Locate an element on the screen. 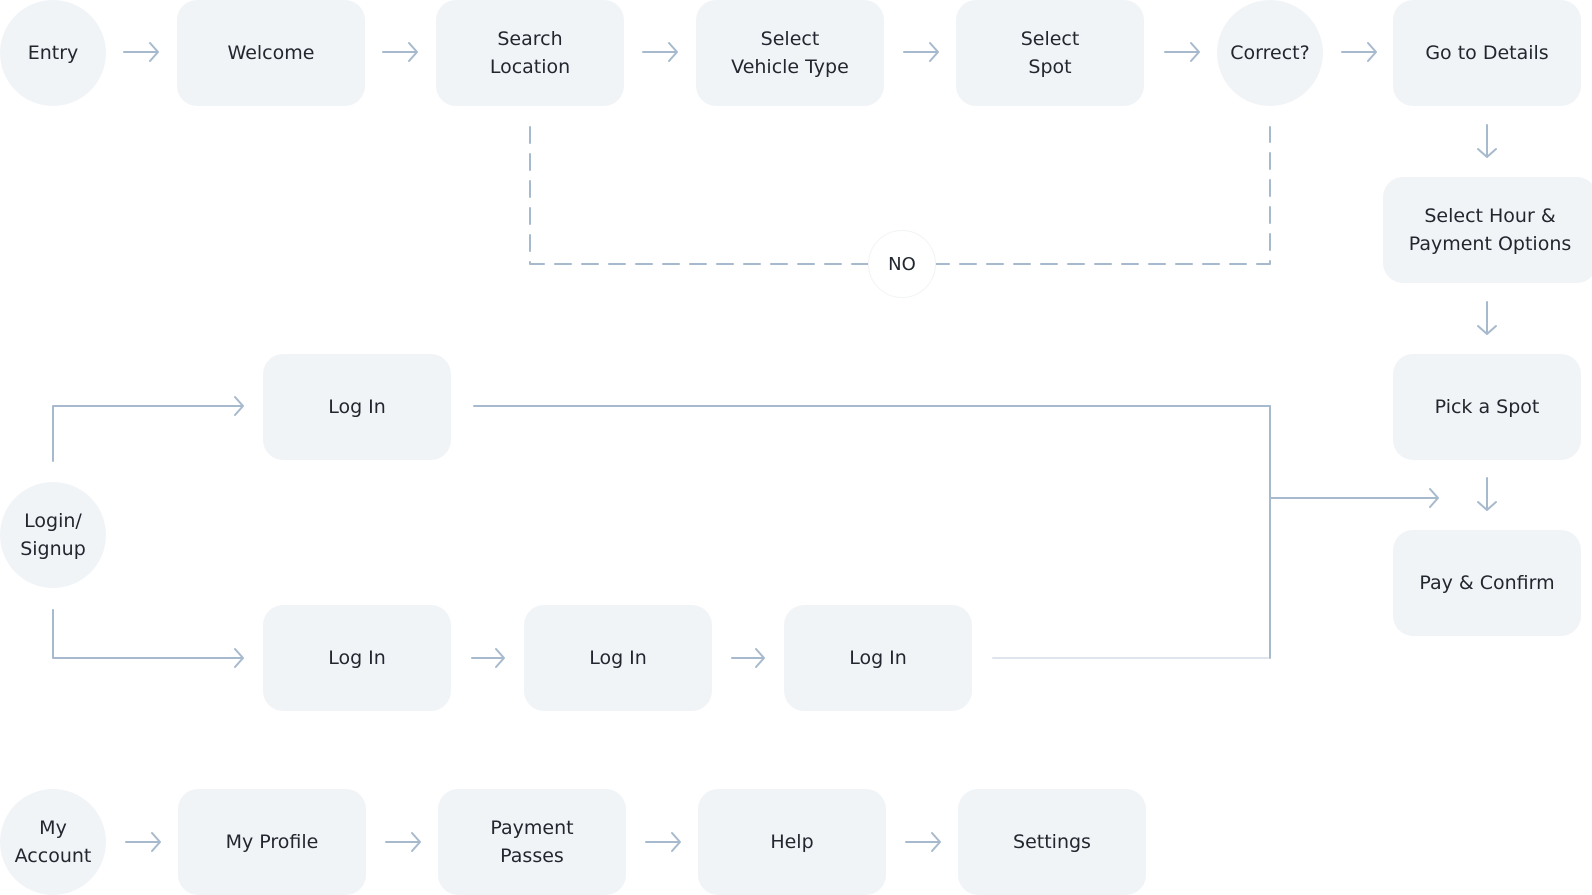 The height and width of the screenshot is (895, 1592). node-welcome: Welcome is located at coordinates (271, 53).